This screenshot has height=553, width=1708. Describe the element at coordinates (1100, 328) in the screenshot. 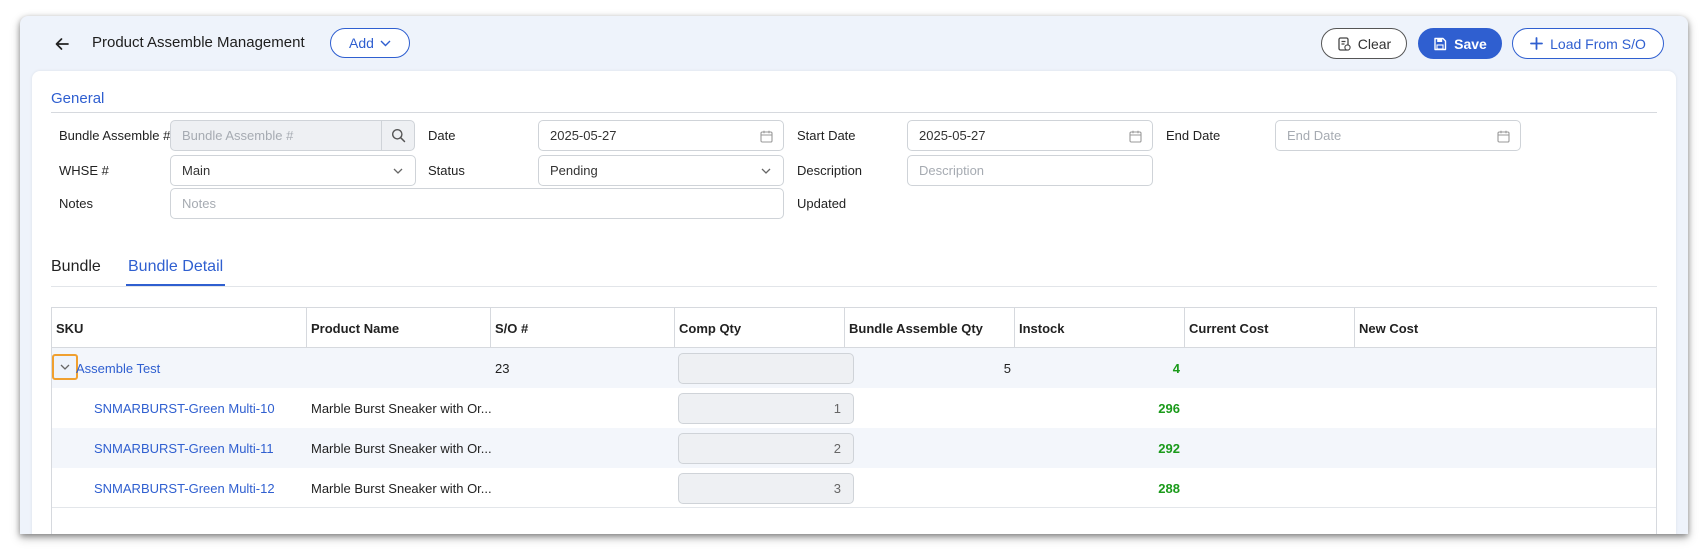

I see `column-header-instock: Instock` at that location.